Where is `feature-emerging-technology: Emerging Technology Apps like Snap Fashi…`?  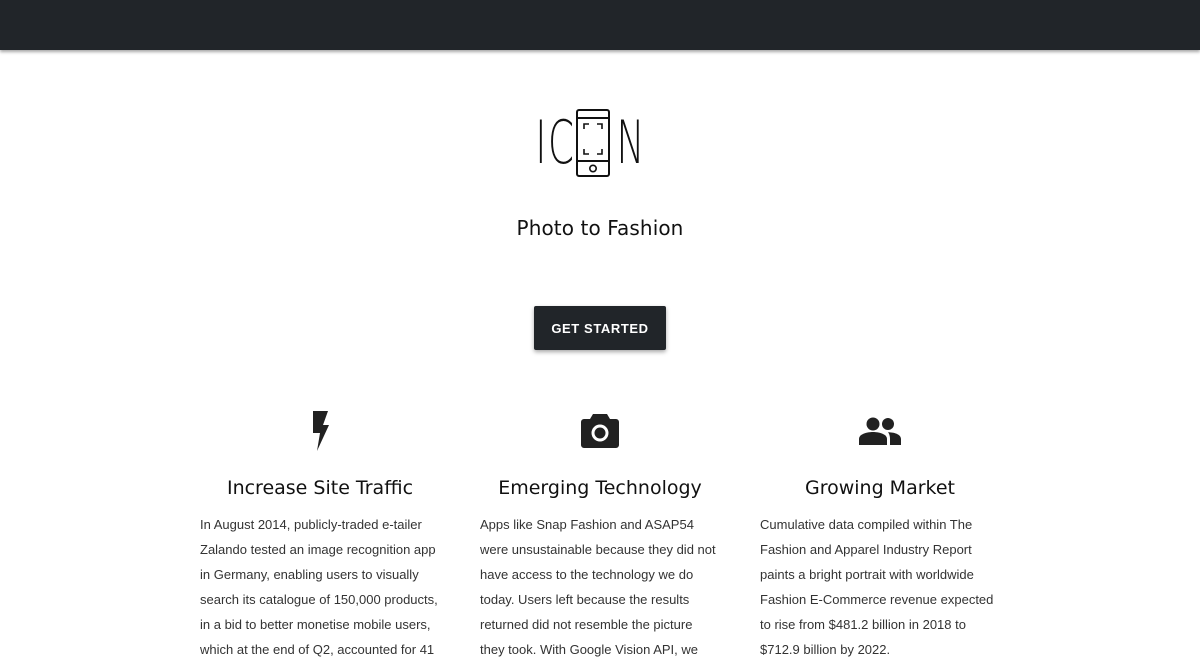
feature-emerging-technology: Emerging Technology Apps like Snap Fashi… is located at coordinates (600, 535).